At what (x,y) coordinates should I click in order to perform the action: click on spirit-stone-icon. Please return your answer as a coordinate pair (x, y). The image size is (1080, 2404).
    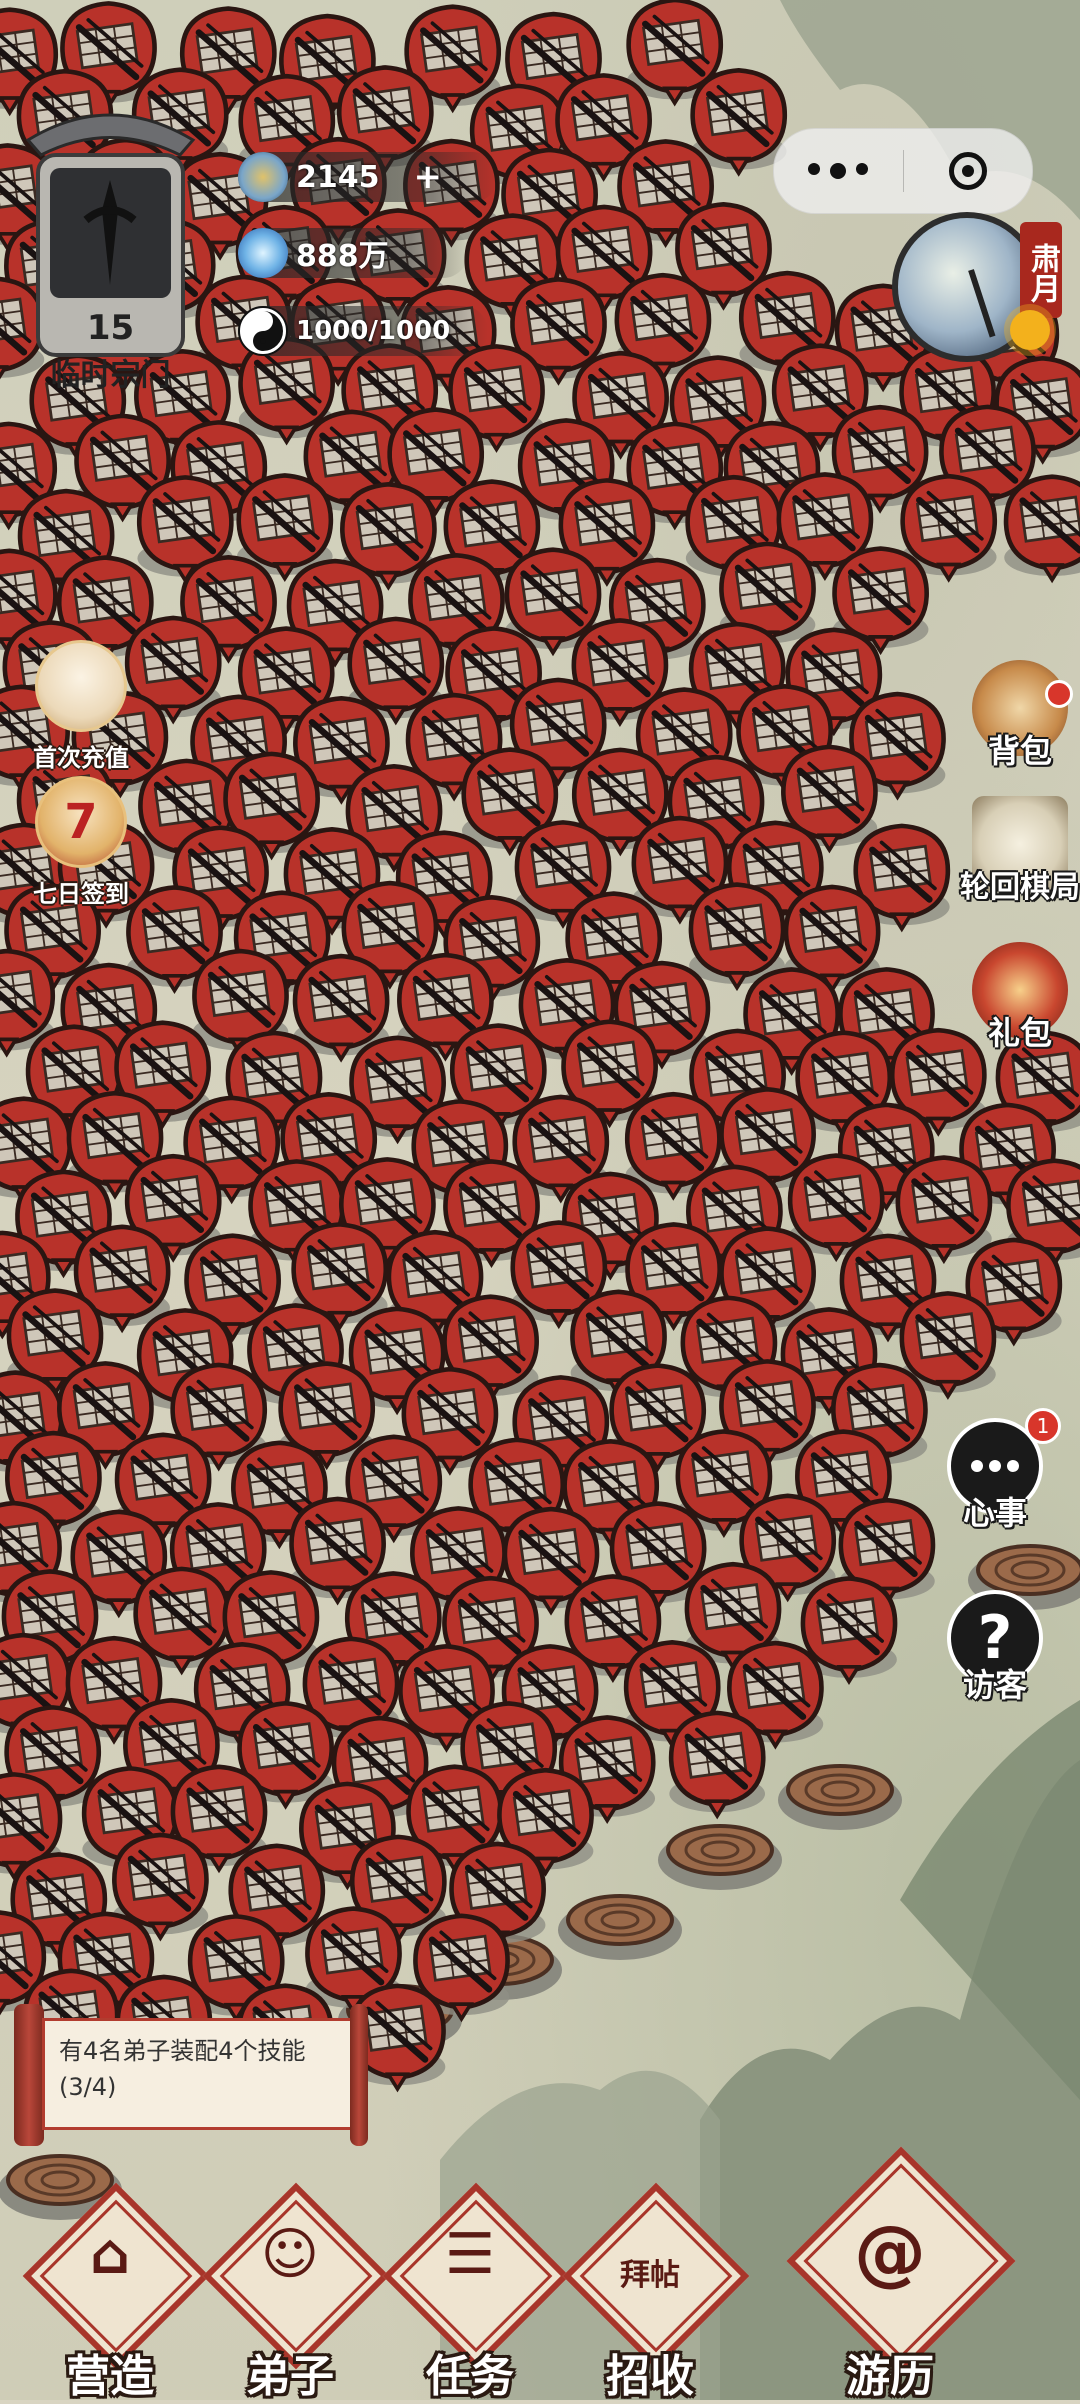
    Looking at the image, I should click on (263, 177).